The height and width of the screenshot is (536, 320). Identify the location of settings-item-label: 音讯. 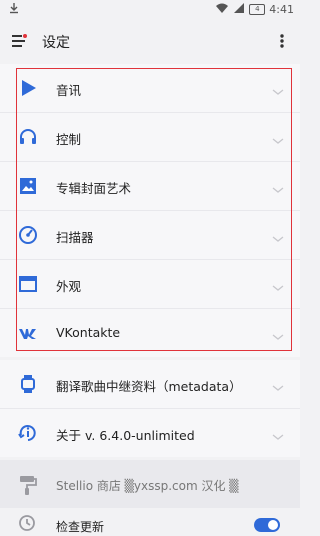
(69, 90).